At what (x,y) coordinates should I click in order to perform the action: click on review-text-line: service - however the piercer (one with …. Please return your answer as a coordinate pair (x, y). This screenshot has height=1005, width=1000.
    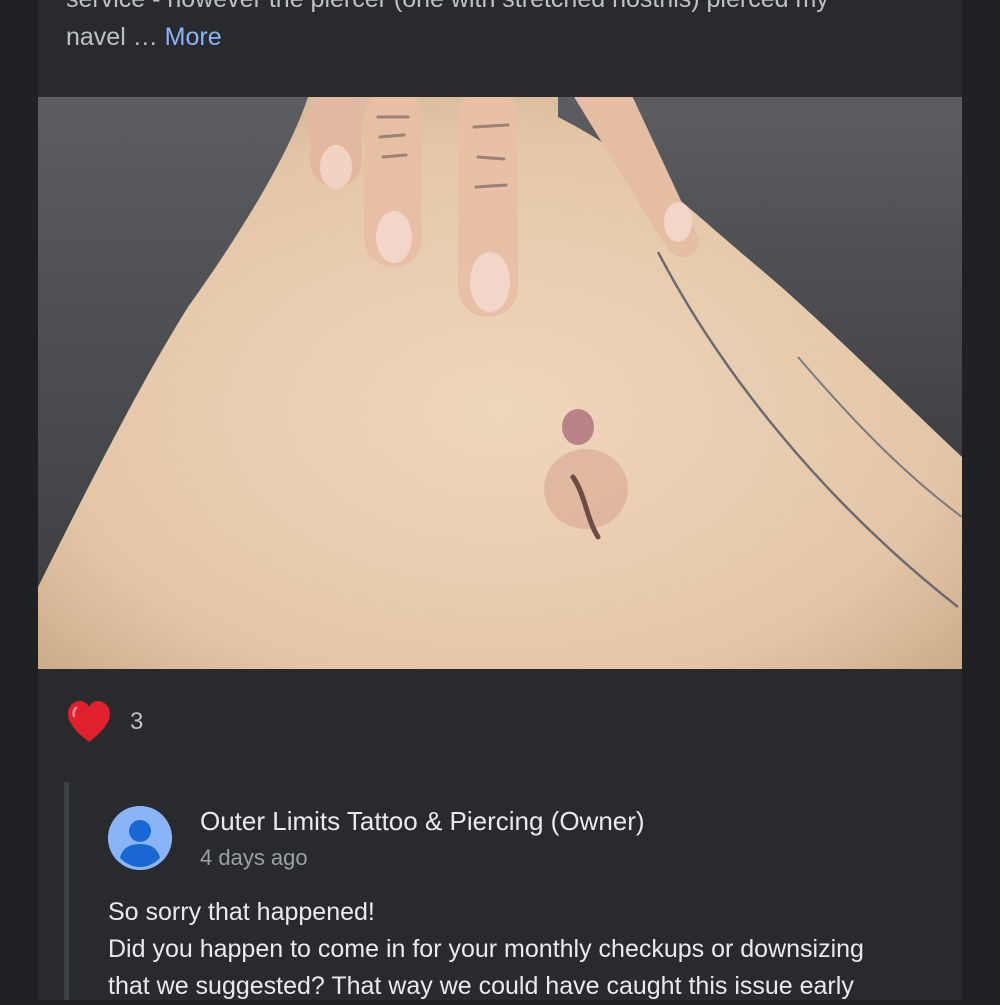
    Looking at the image, I should click on (506, 9).